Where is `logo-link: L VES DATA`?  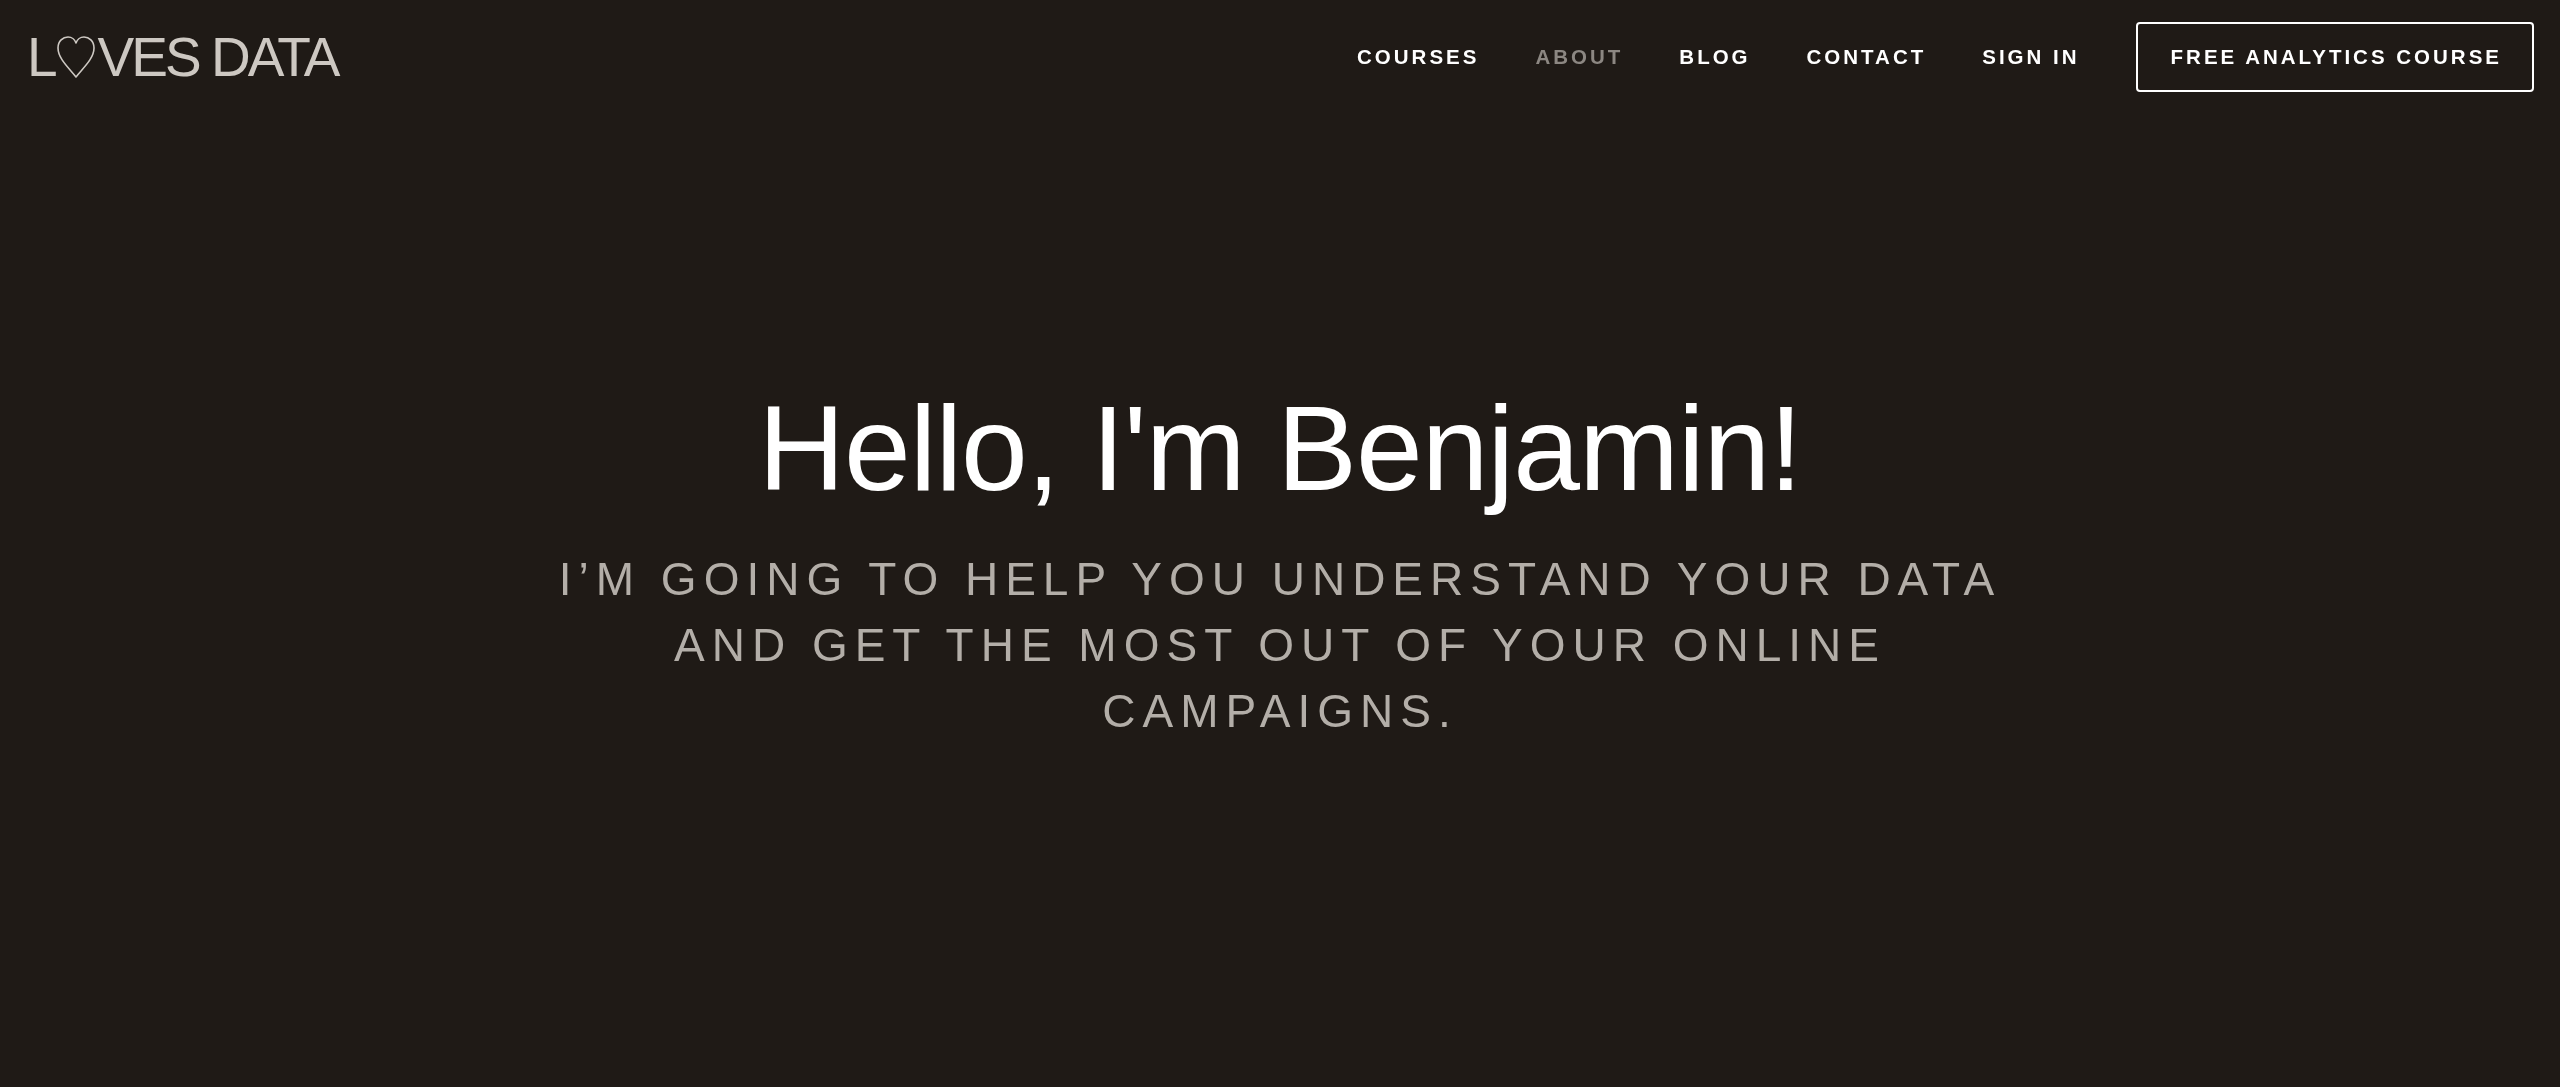 logo-link: L VES DATA is located at coordinates (182, 57).